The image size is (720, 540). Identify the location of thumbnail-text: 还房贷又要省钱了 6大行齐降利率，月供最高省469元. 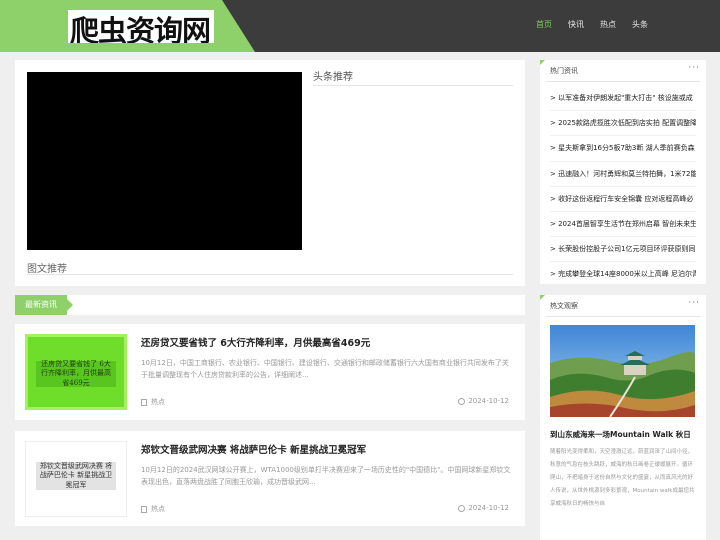
(76, 373).